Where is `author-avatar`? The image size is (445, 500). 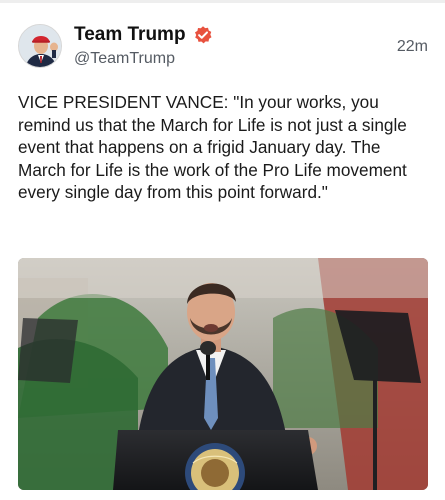
author-avatar is located at coordinates (40, 46).